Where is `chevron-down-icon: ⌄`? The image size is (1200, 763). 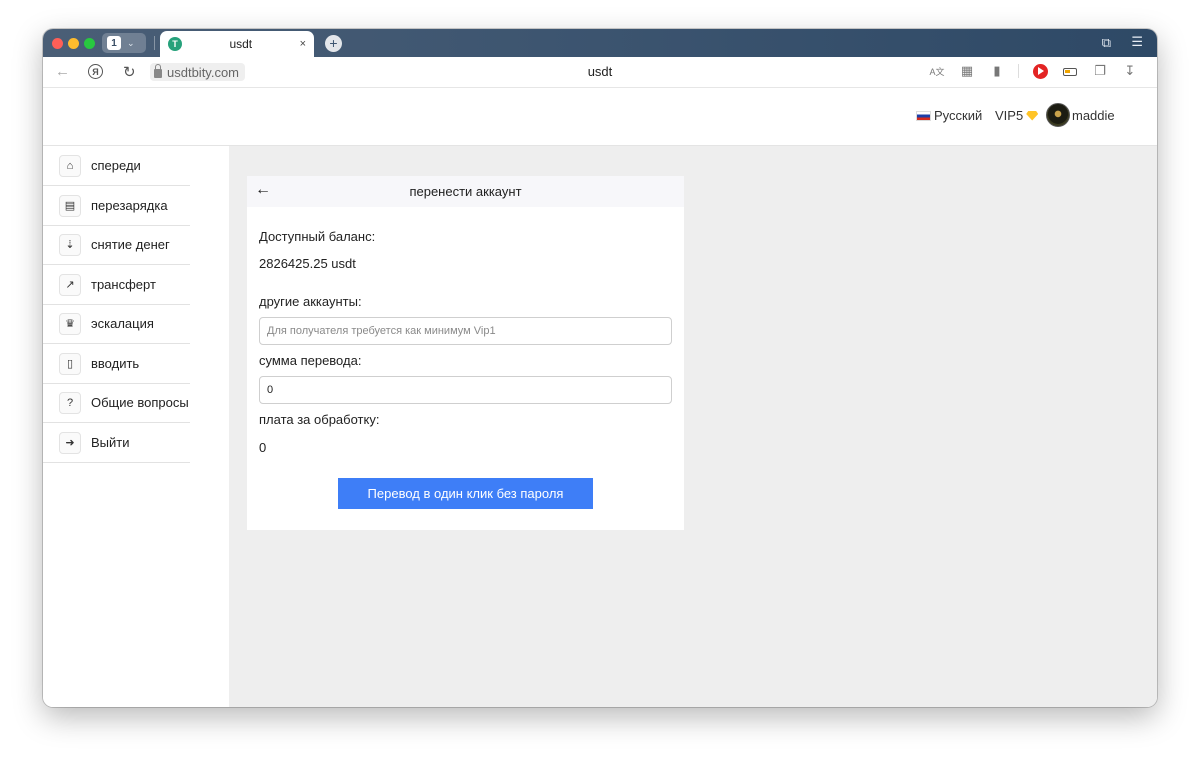 chevron-down-icon: ⌄ is located at coordinates (131, 42).